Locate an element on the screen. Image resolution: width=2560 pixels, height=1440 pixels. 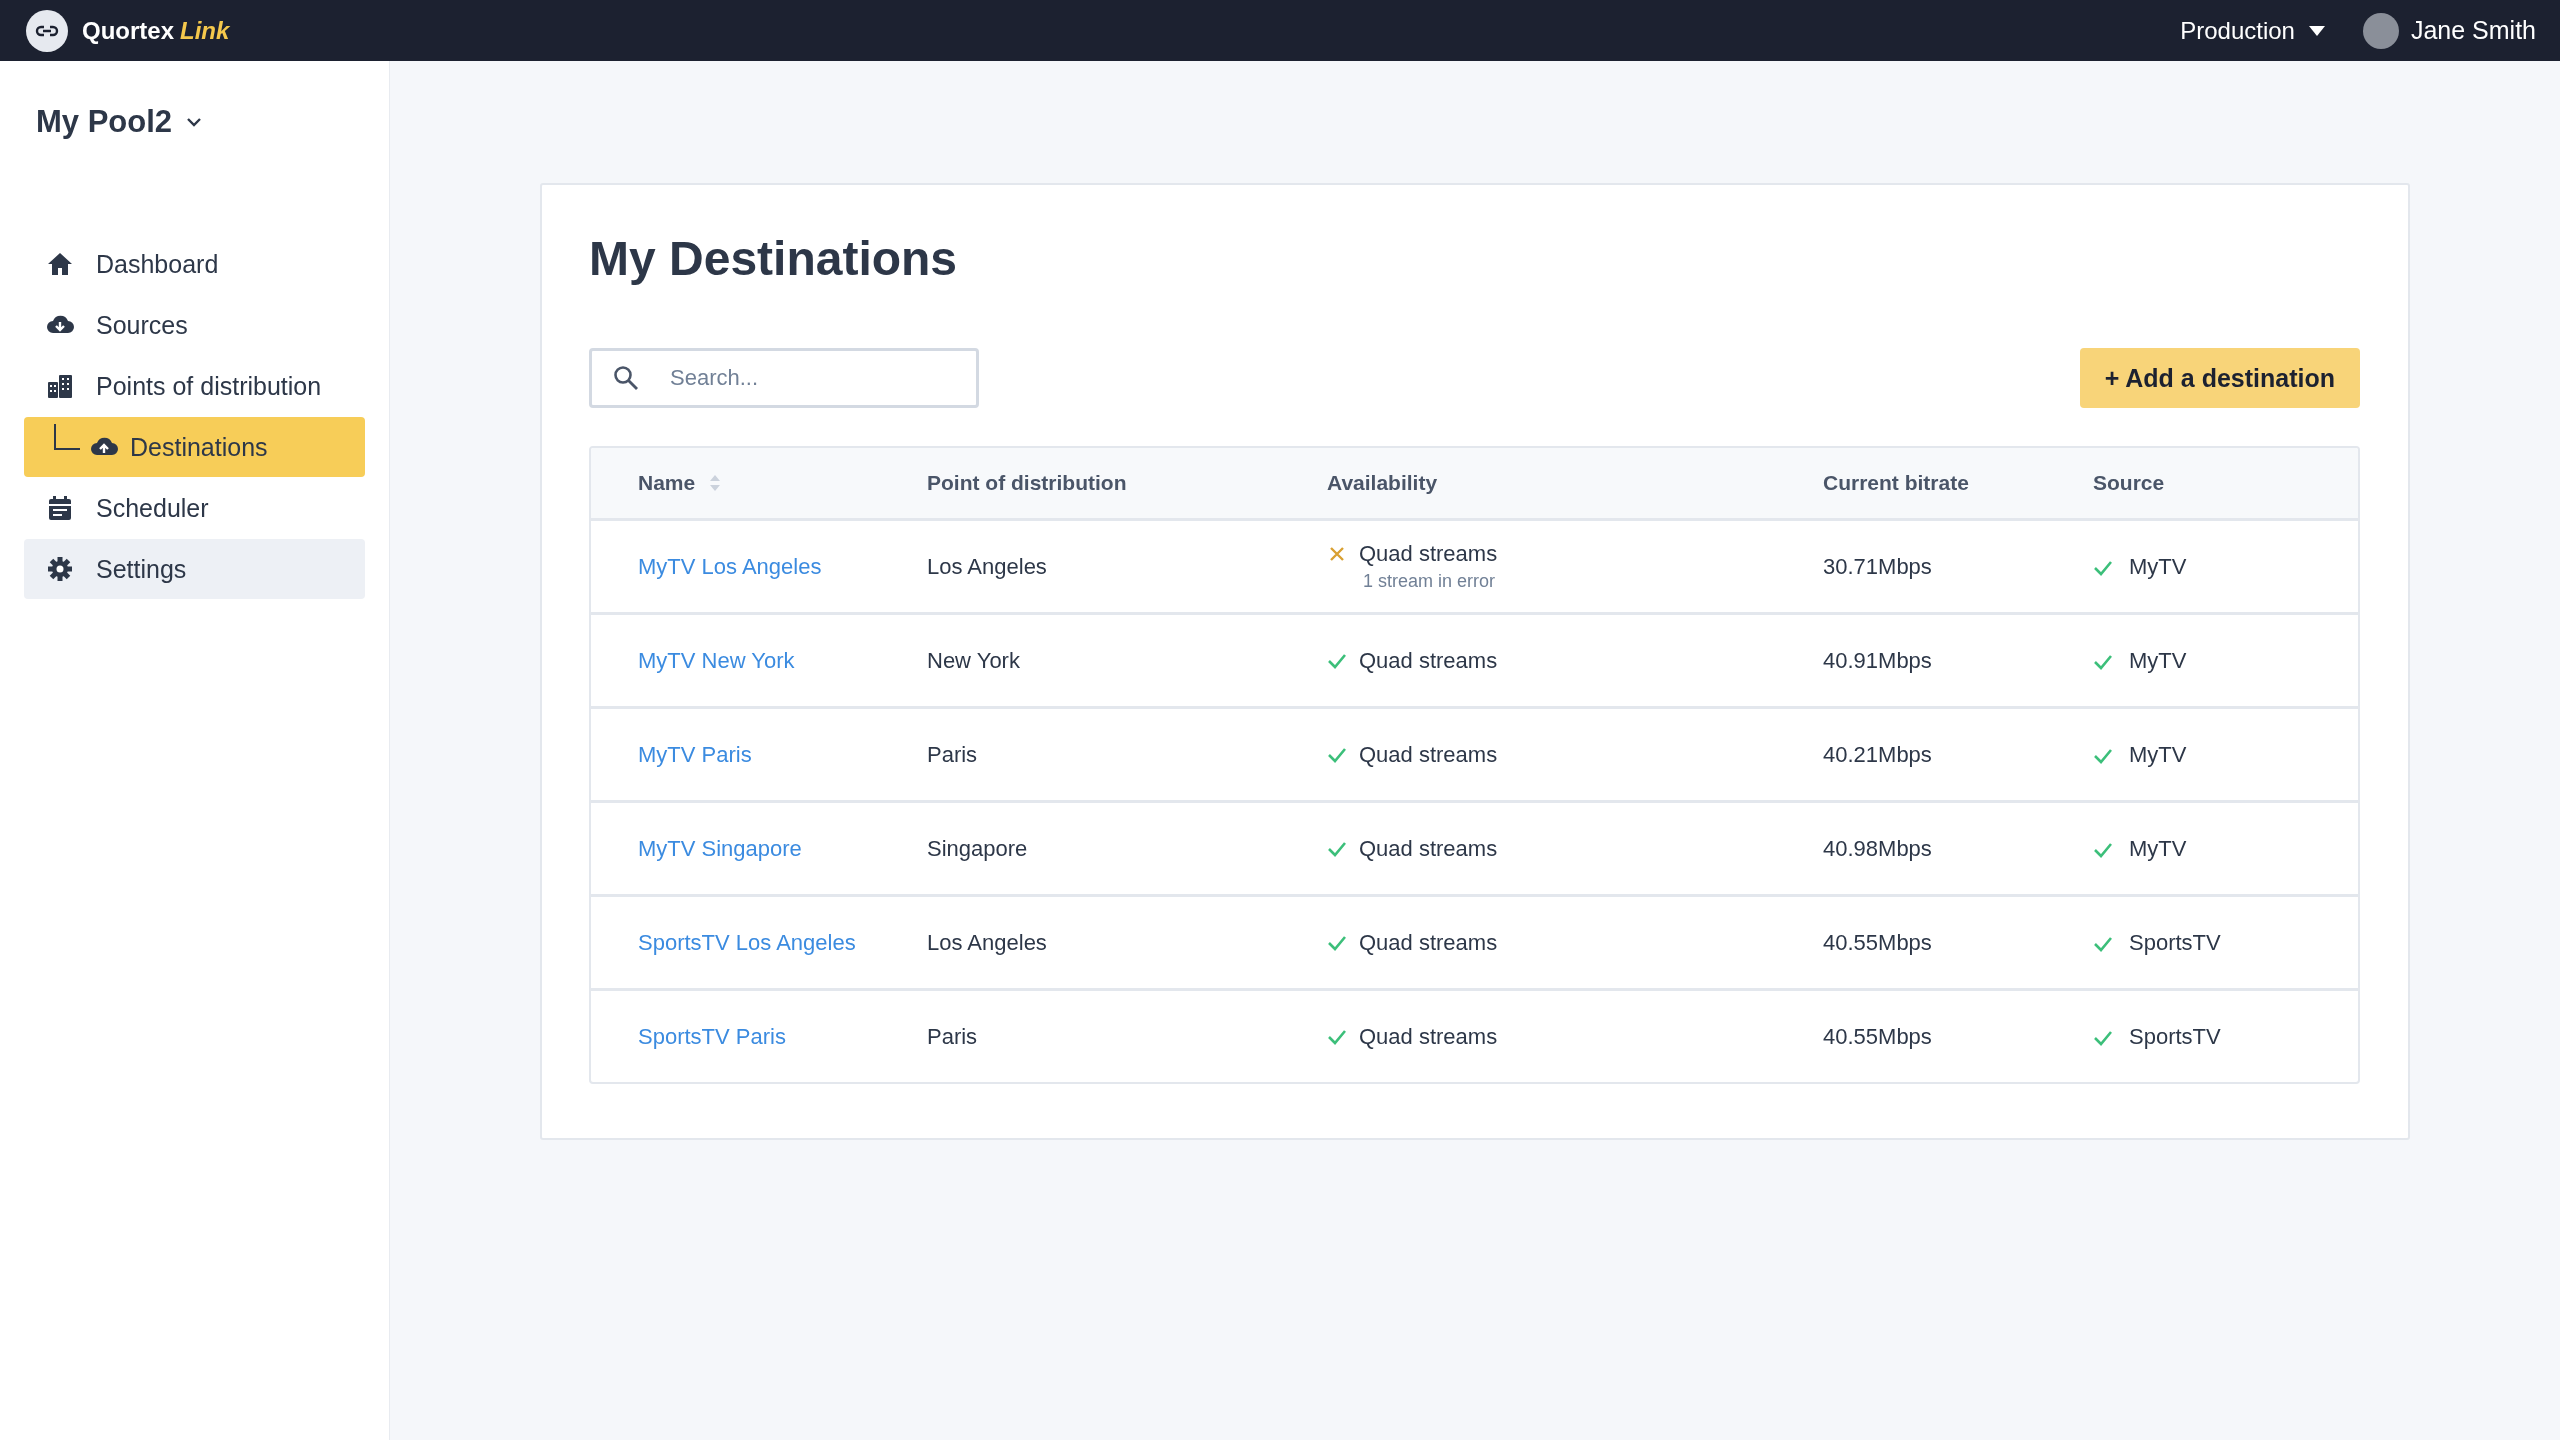
sidebar-item: Points of distribution is located at coordinates (194, 386).